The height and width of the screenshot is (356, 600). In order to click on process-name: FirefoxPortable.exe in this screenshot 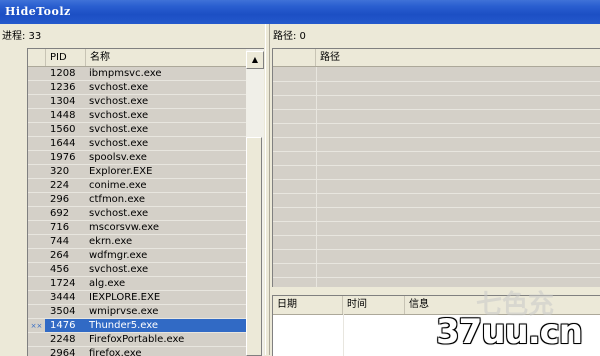, I will do `click(137, 339)`.